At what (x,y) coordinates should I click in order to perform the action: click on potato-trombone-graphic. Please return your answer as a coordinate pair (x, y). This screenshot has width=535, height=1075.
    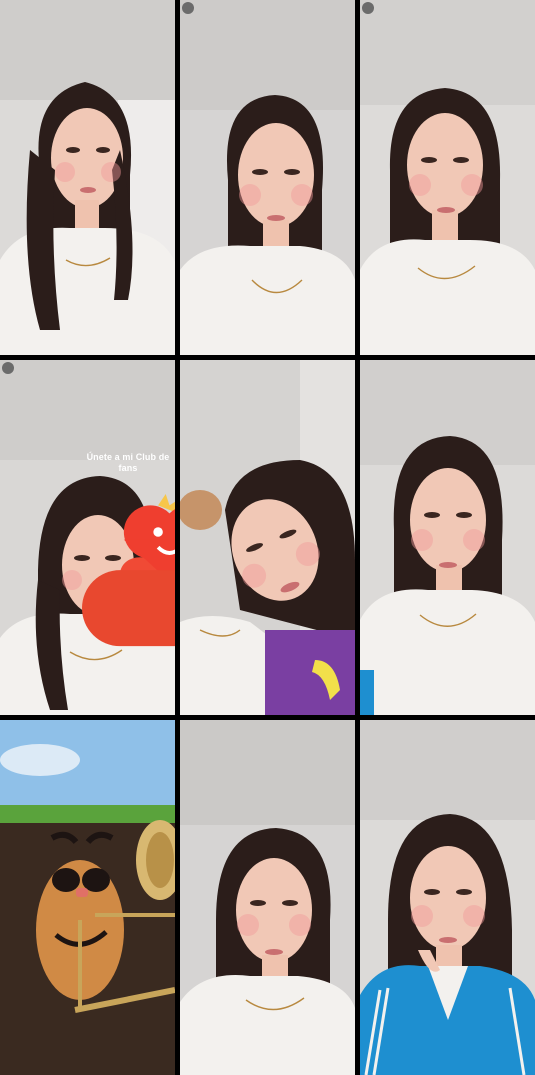
    Looking at the image, I should click on (87, 897).